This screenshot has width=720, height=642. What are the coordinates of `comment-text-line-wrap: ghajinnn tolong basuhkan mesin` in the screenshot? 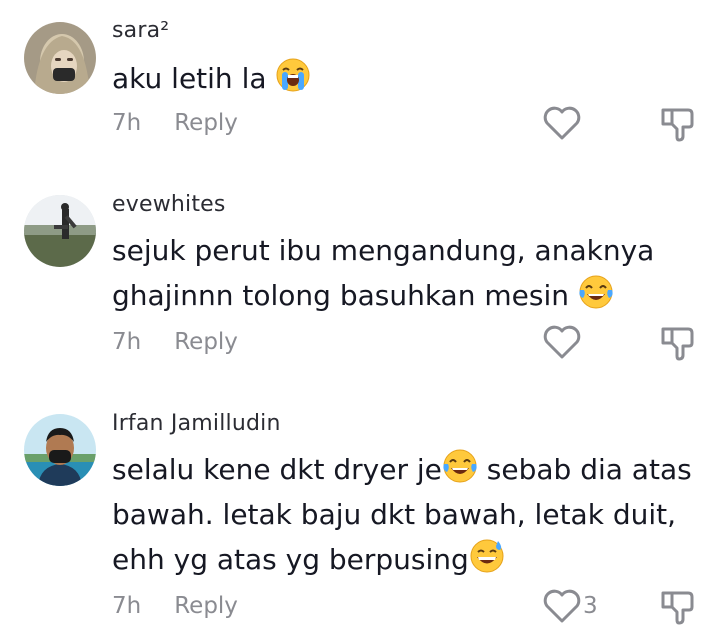 It's located at (402, 295).